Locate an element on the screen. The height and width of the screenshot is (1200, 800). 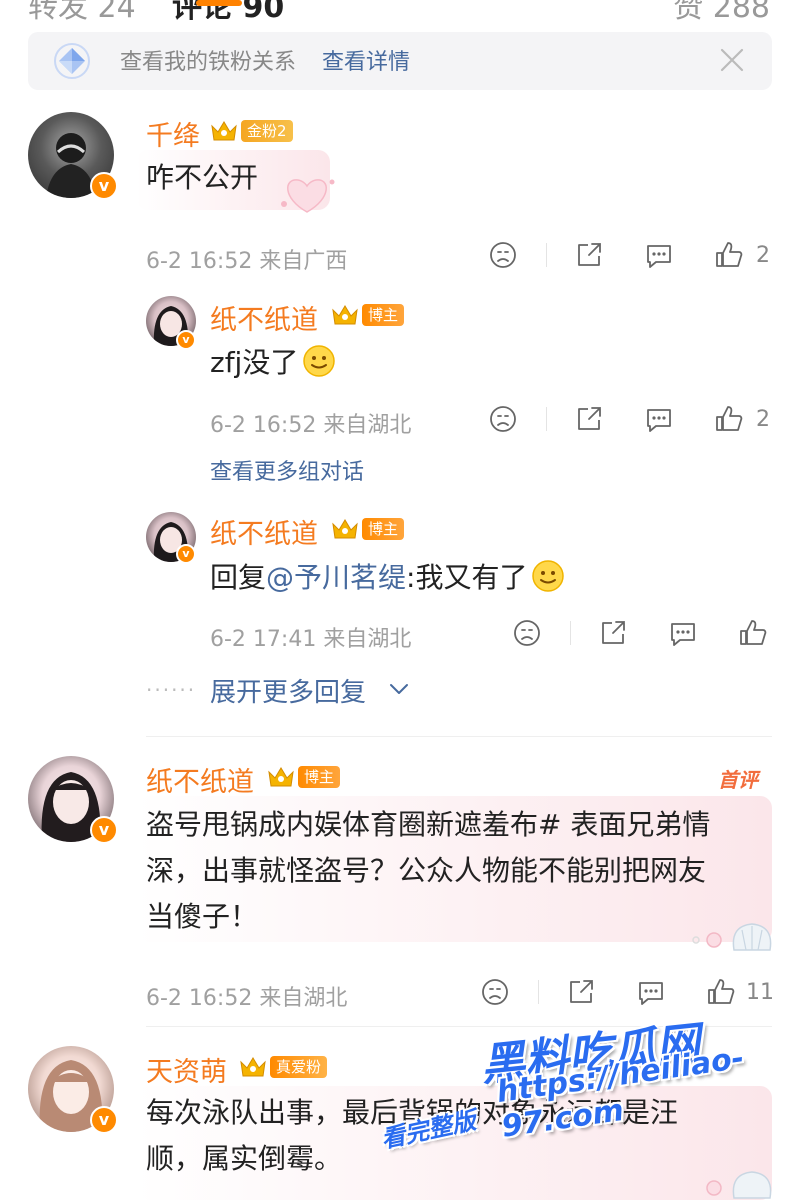
close-icon is located at coordinates (732, 60).